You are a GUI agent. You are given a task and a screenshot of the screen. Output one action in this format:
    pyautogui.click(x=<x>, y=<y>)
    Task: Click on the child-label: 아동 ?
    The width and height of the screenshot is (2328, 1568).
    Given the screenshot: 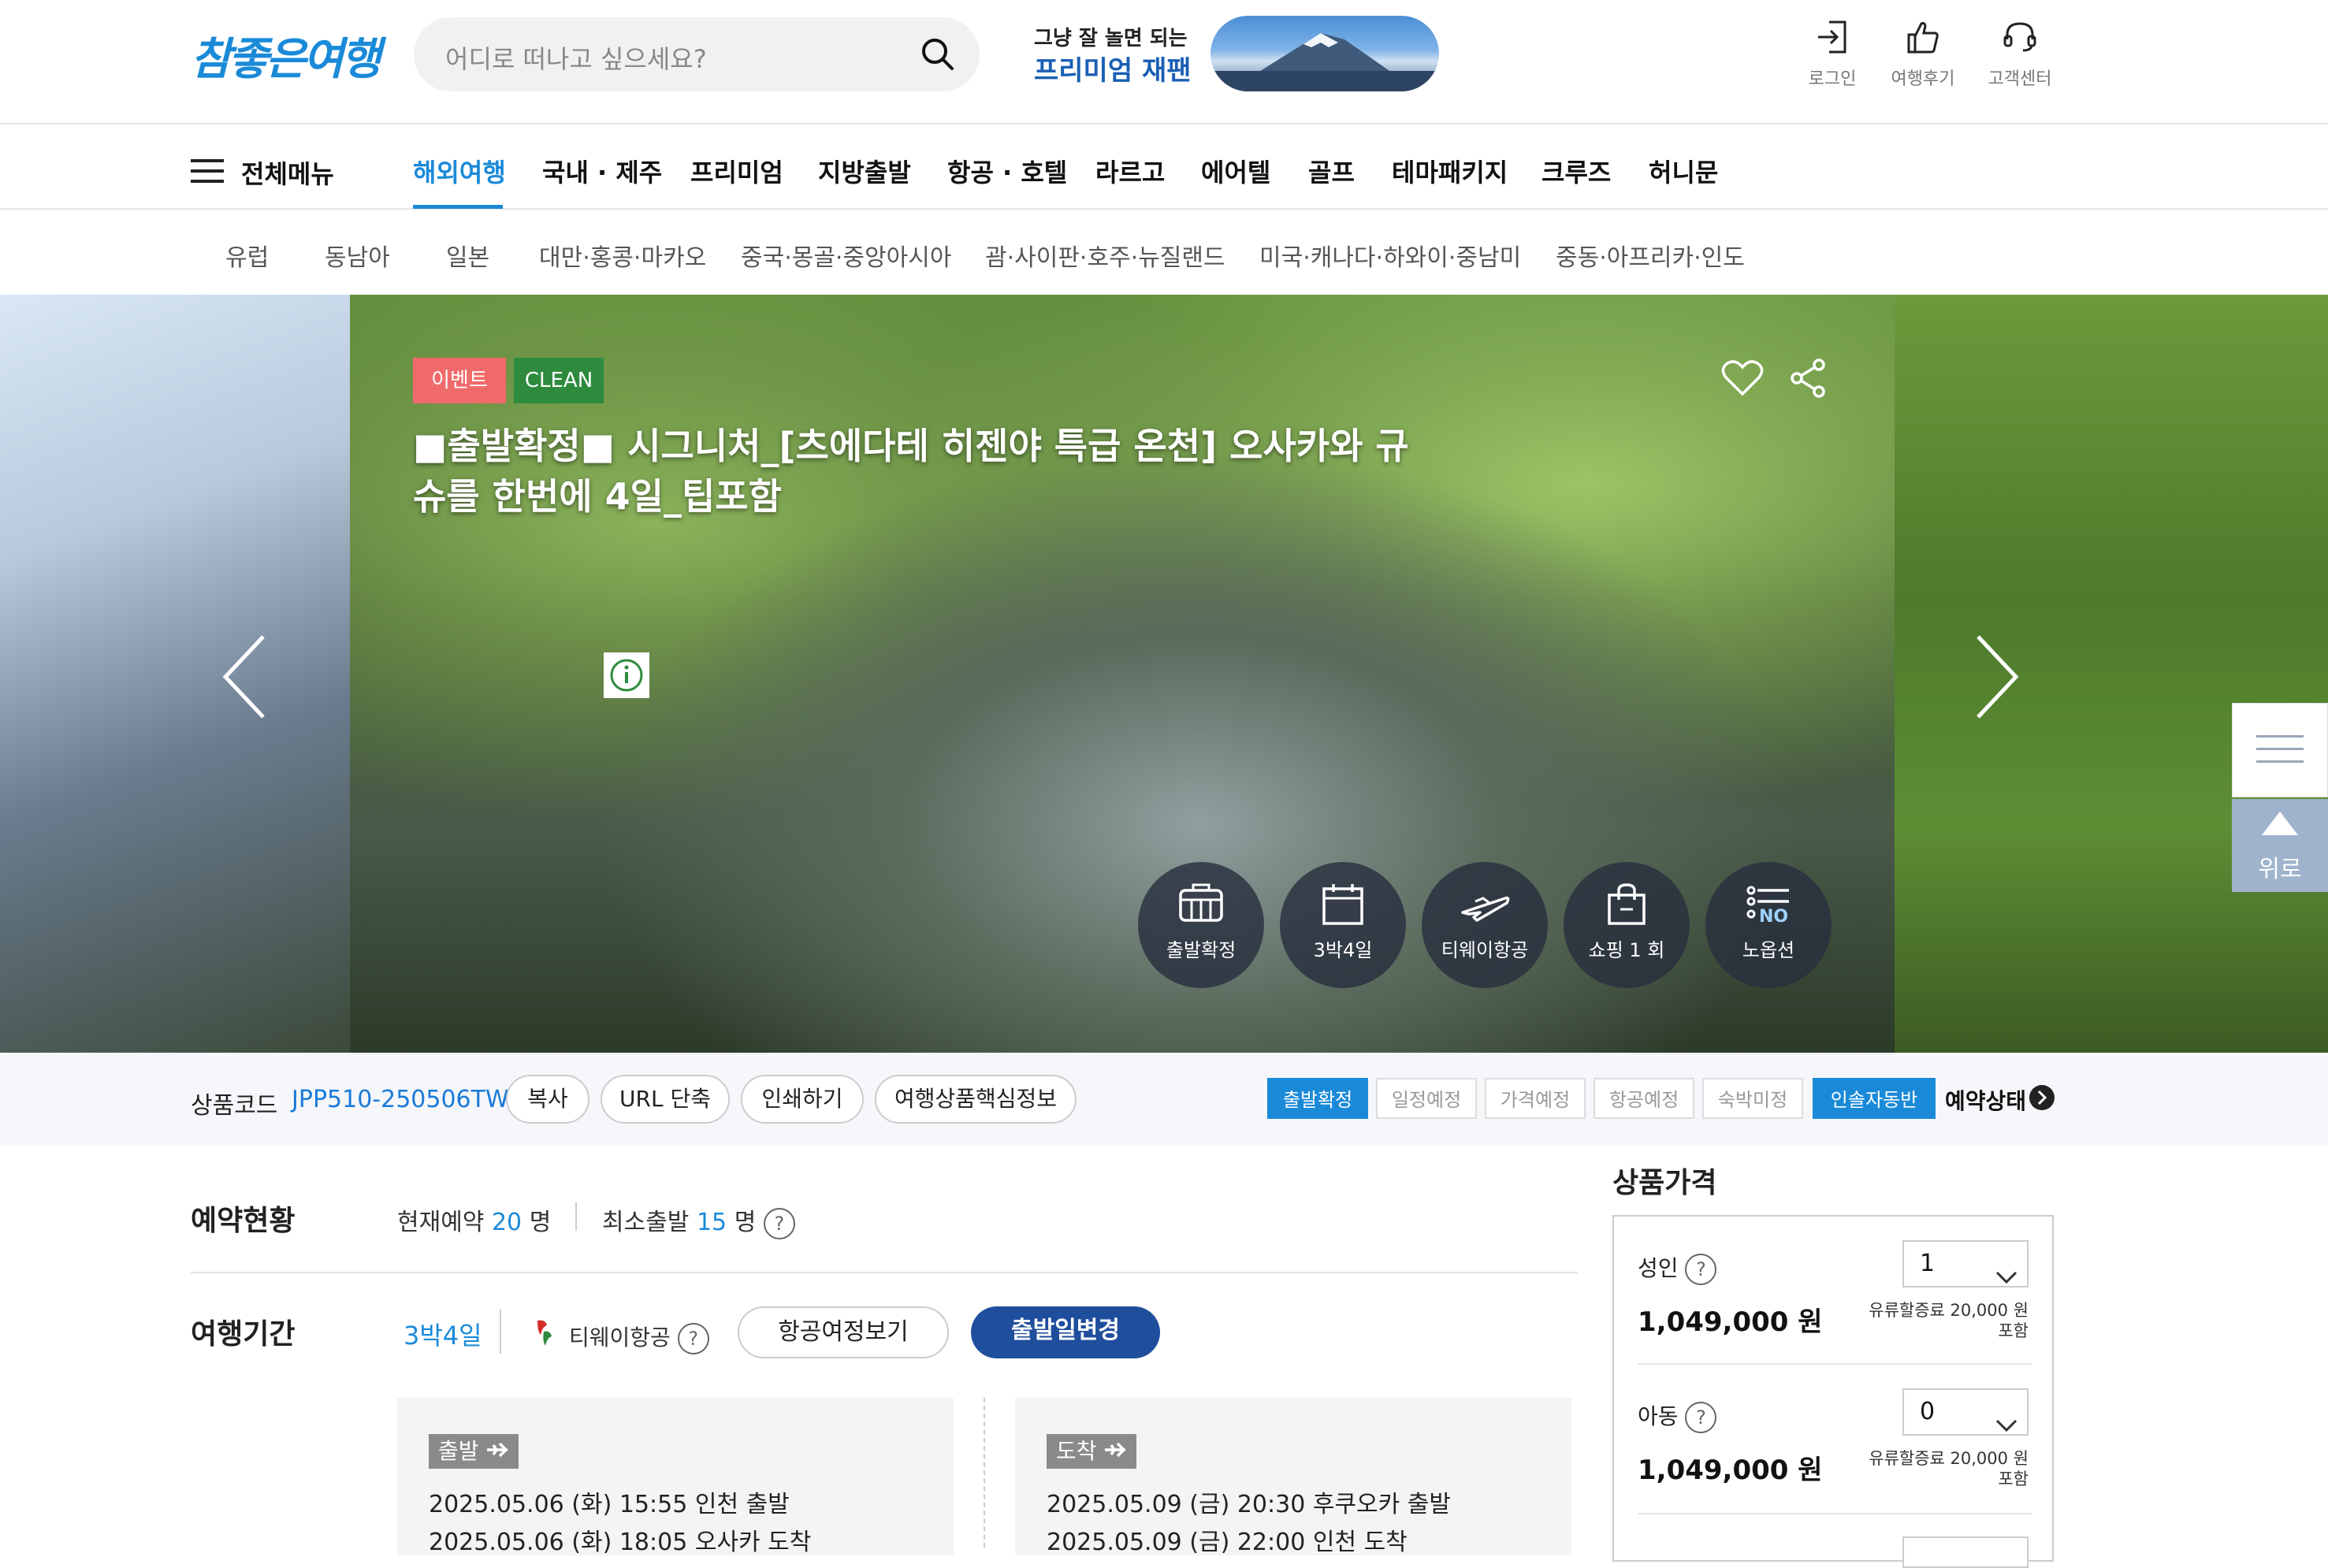 What is the action you would take?
    pyautogui.click(x=1677, y=1416)
    